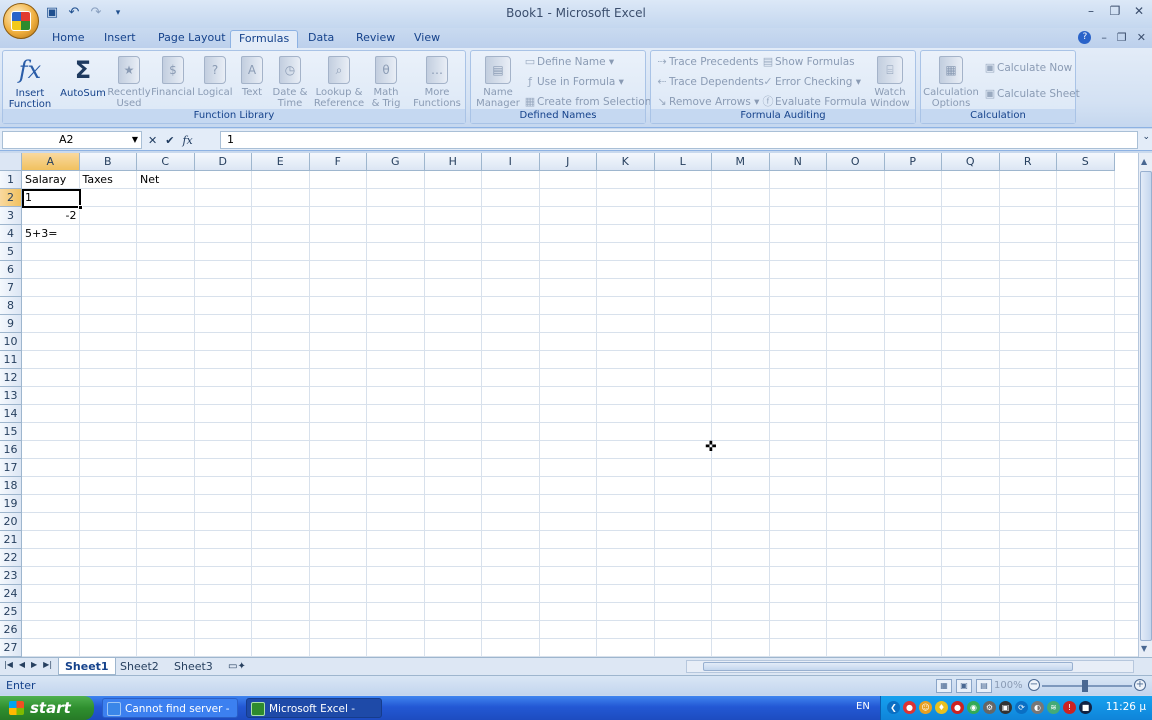 The image size is (1152, 720). I want to click on math-trig-button: θ Math & Trig, so click(386, 81).